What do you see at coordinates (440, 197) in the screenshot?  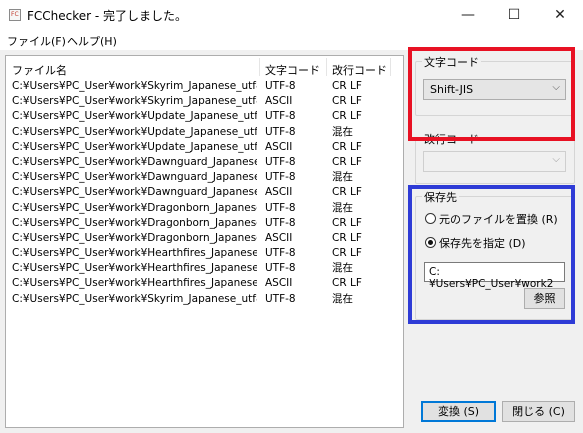 I see `destination-group-label: 保存先` at bounding box center [440, 197].